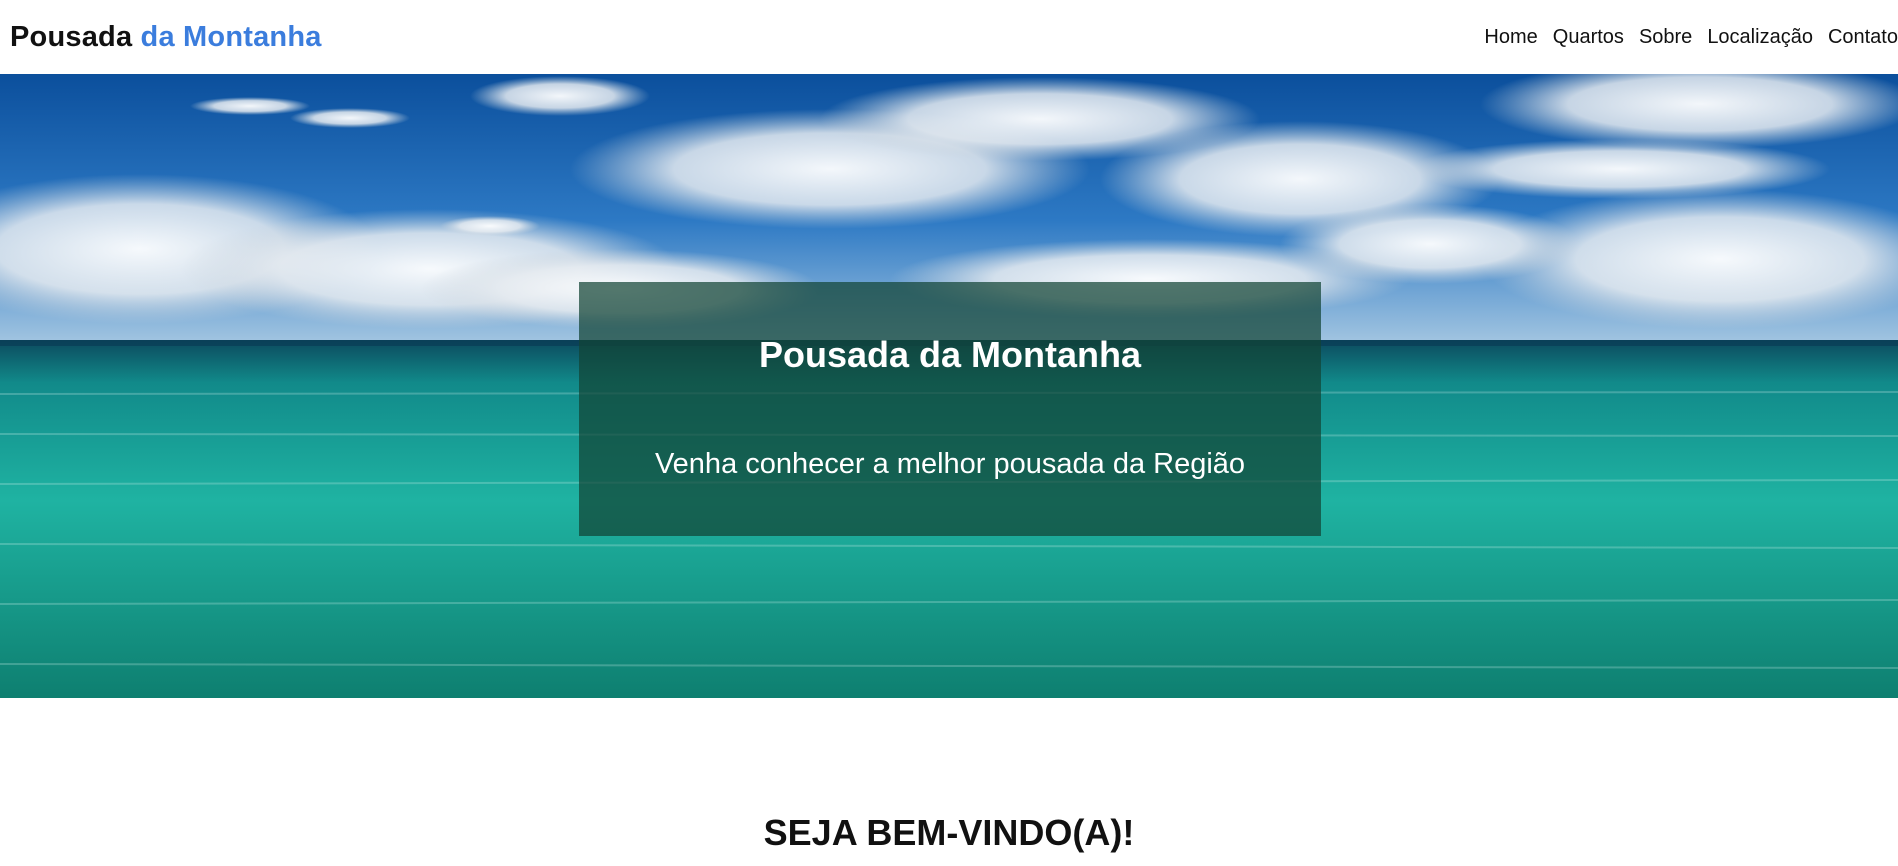  I want to click on nav-link-sobre: Sobre, so click(1665, 37).